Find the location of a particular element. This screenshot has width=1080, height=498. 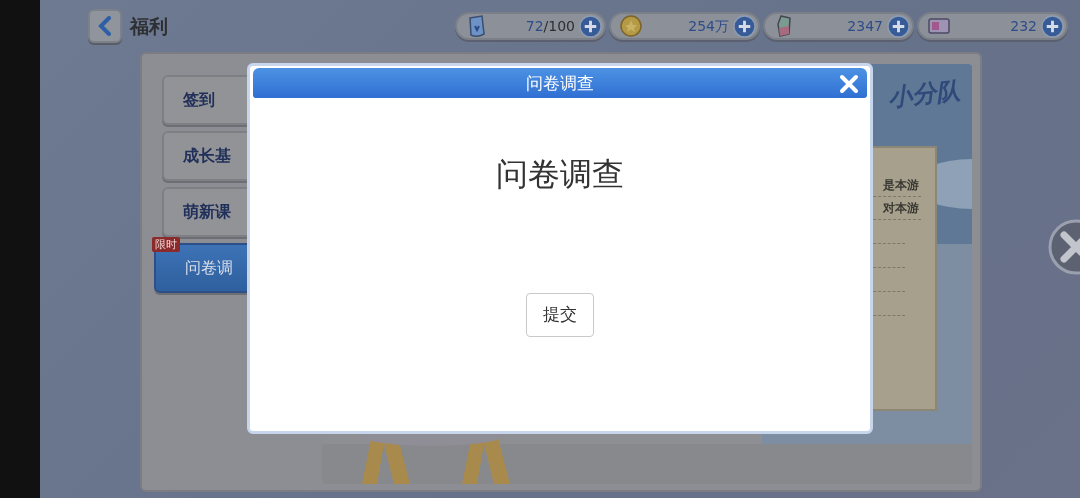

dialog-title: 问卷调查 is located at coordinates (560, 83).